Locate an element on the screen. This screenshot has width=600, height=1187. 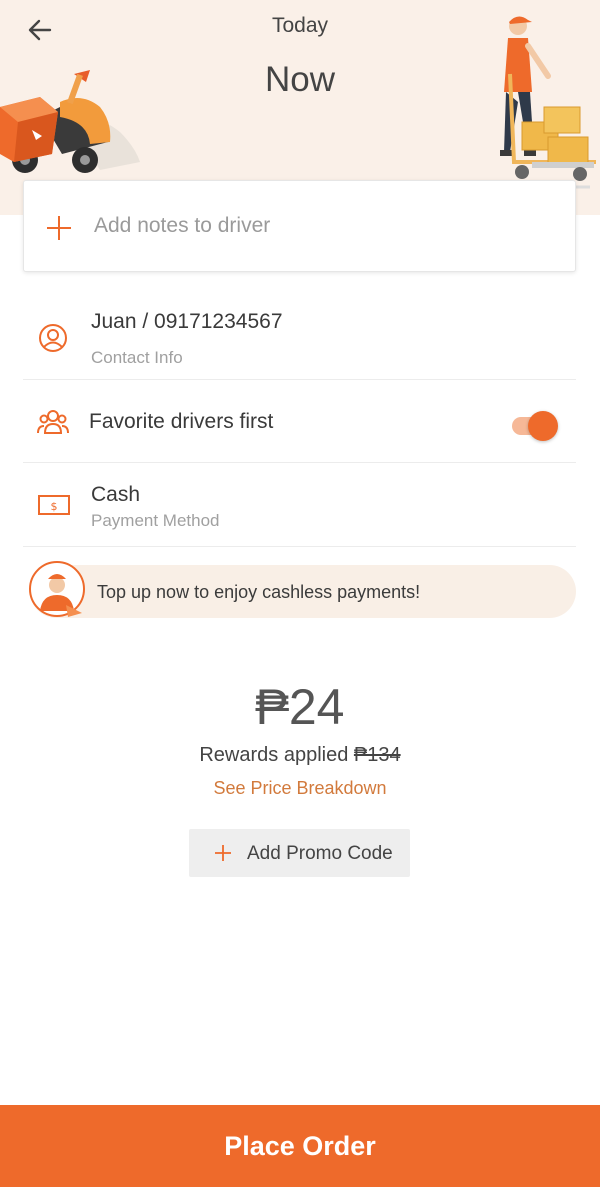
toggle-knob is located at coordinates (543, 426).